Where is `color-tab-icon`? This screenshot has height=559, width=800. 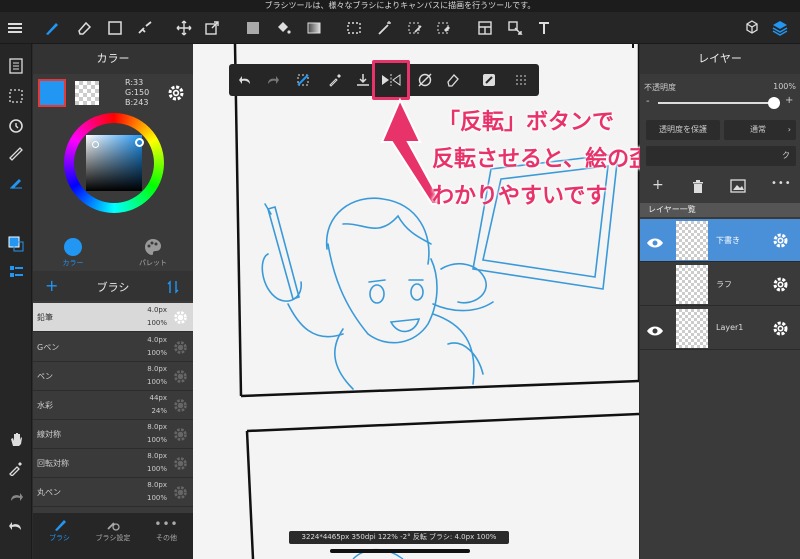 color-tab-icon is located at coordinates (73, 247).